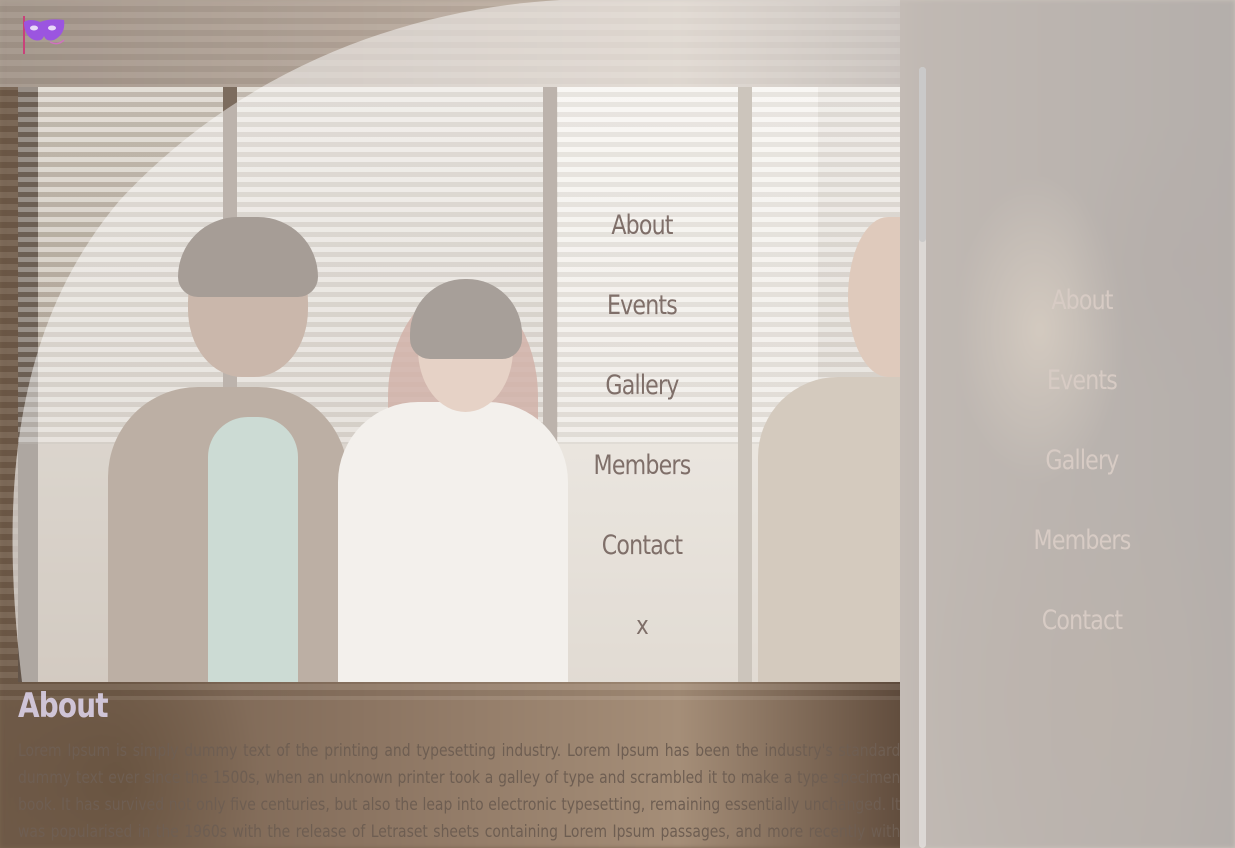 Image resolution: width=1235 pixels, height=848 pixels. I want to click on side-menu-item-events: Events, so click(1082, 381).